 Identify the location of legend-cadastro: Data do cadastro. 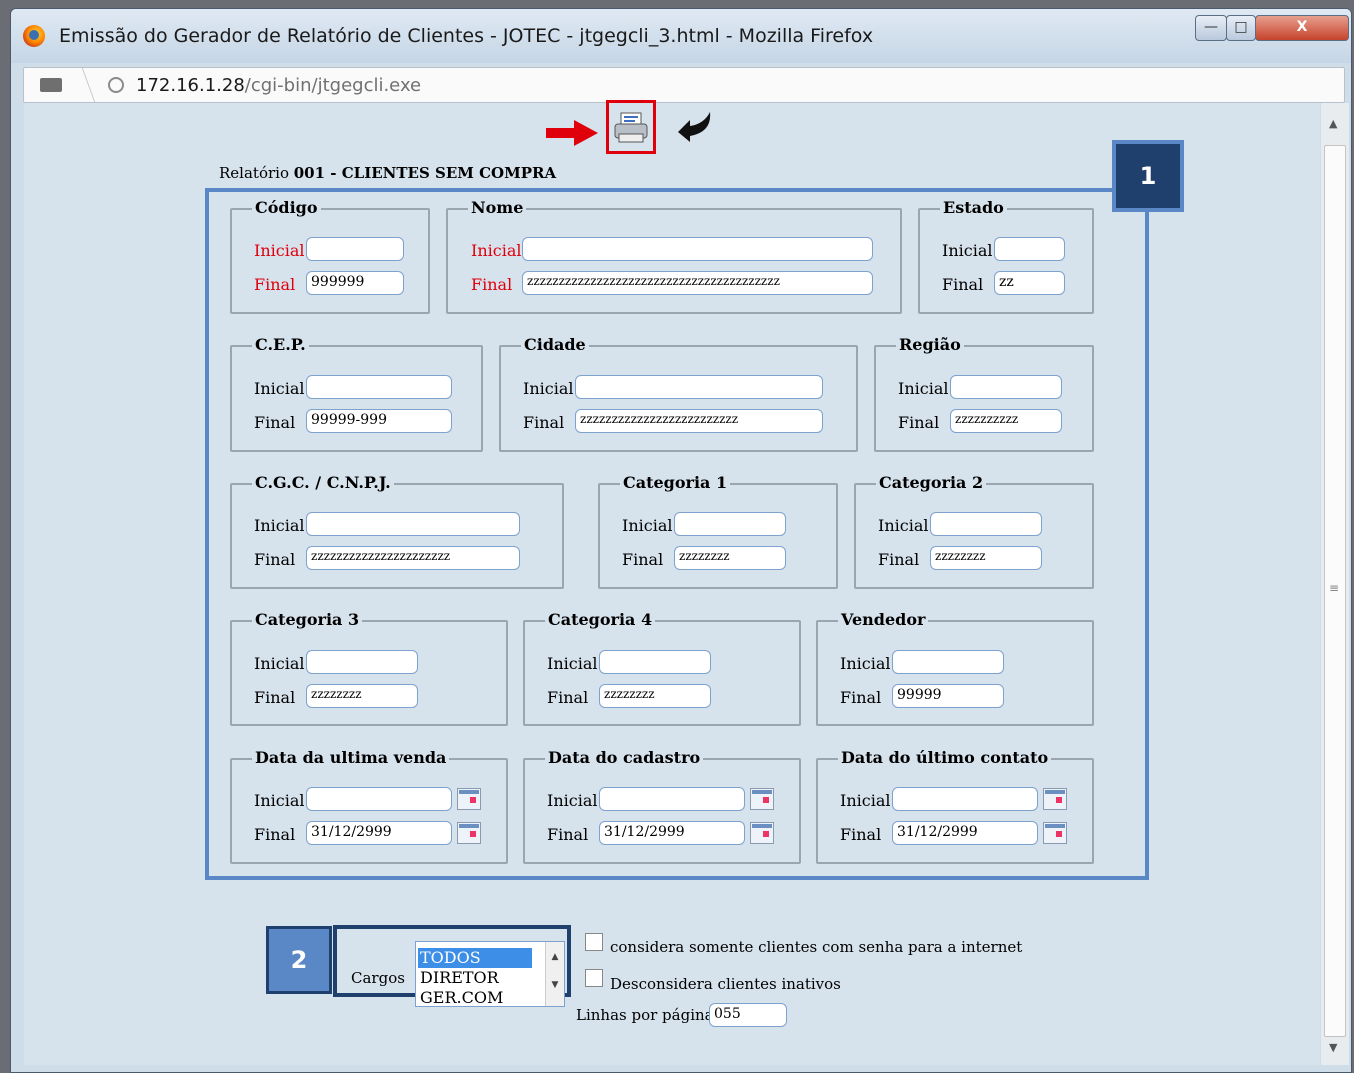
(624, 757).